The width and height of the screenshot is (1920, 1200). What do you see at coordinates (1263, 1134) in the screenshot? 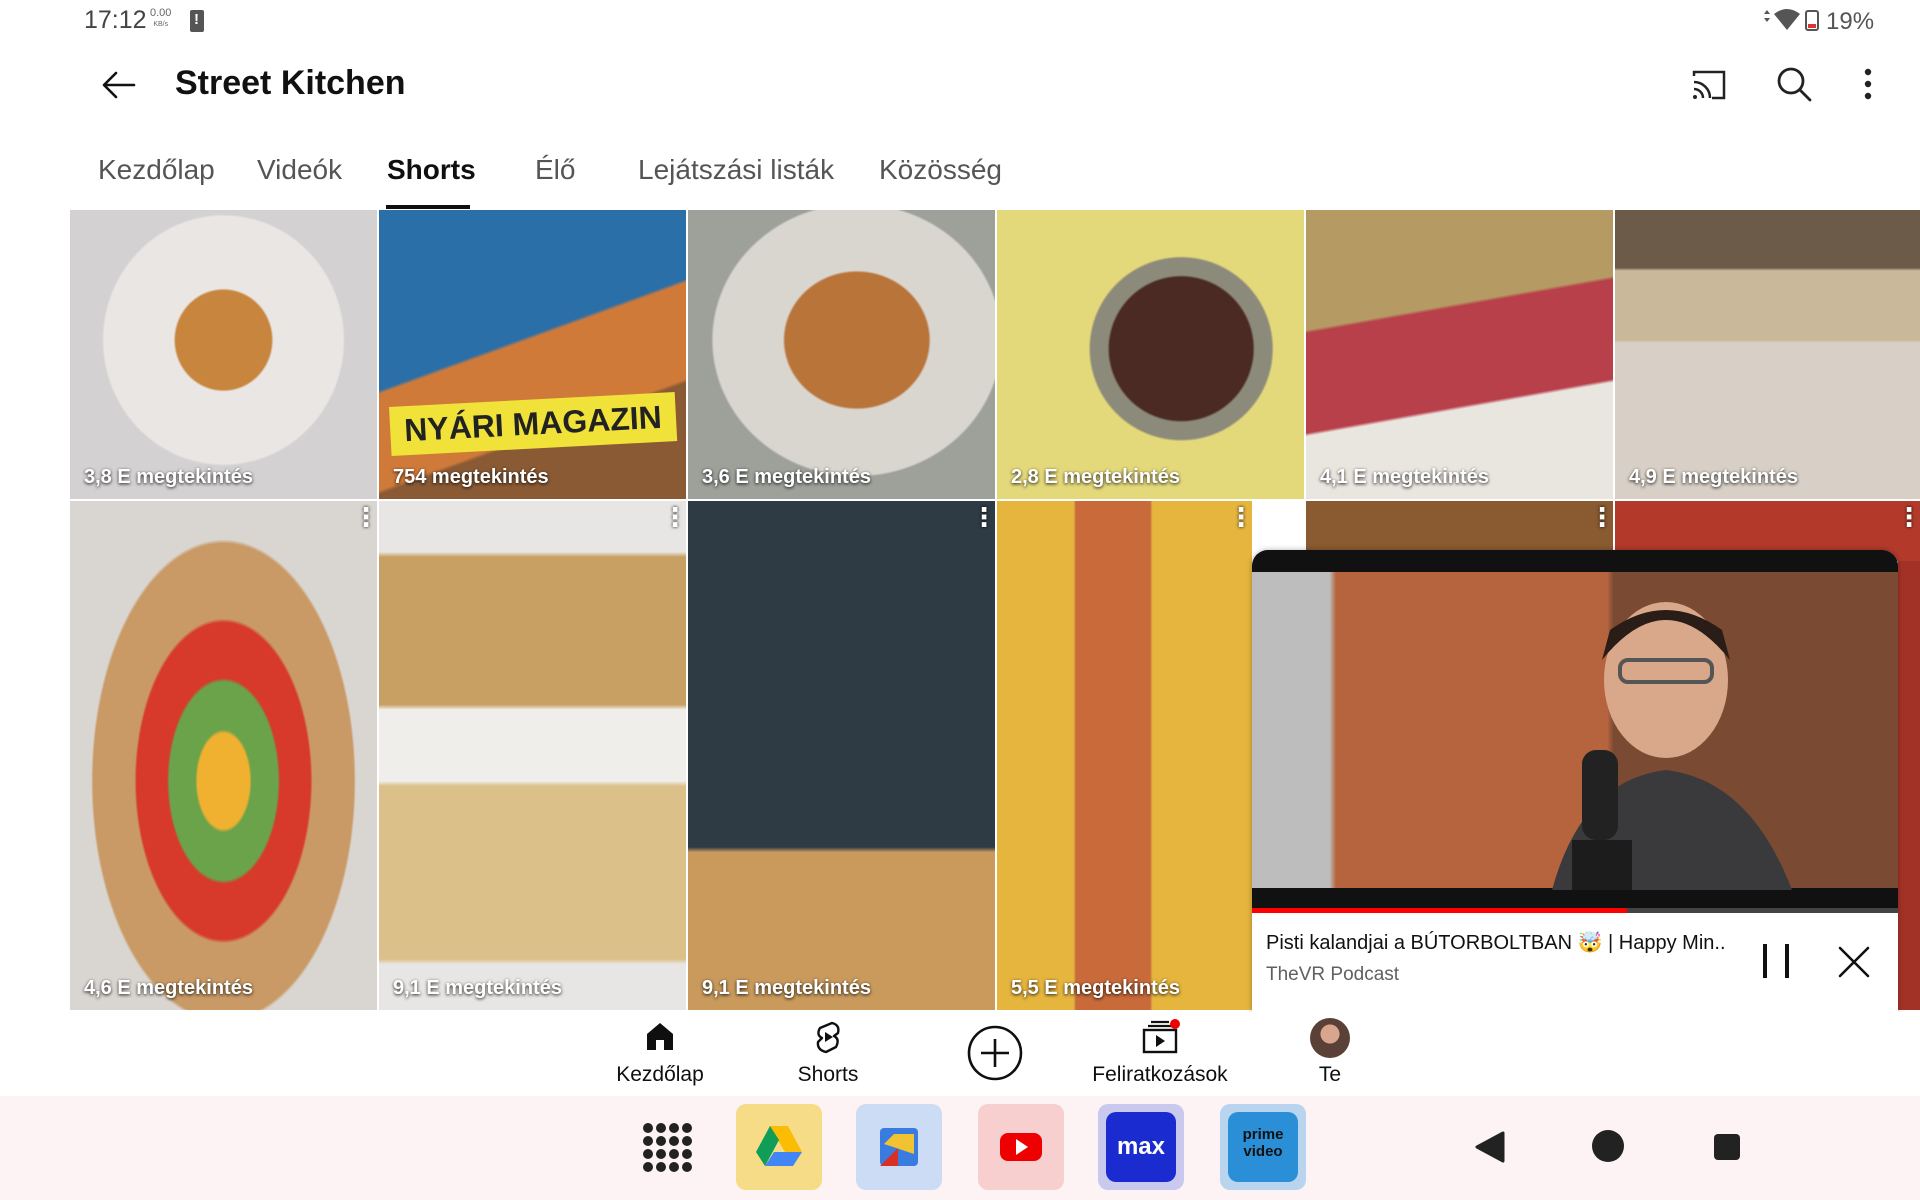
I see `prime-label: prime` at bounding box center [1263, 1134].